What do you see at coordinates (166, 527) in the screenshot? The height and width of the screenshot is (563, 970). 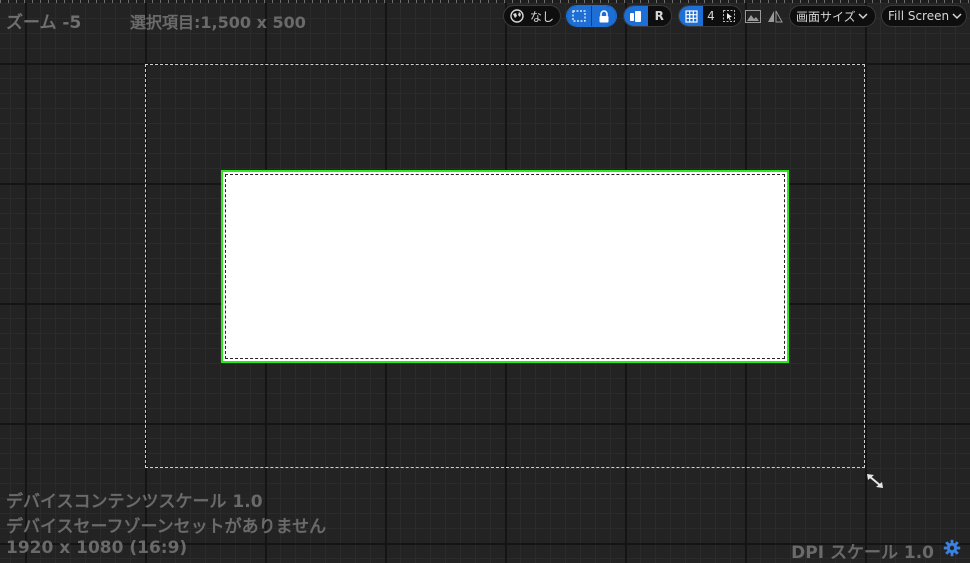 I see `safe-zone-status: デバイスセーフゾーンセットがありません` at bounding box center [166, 527].